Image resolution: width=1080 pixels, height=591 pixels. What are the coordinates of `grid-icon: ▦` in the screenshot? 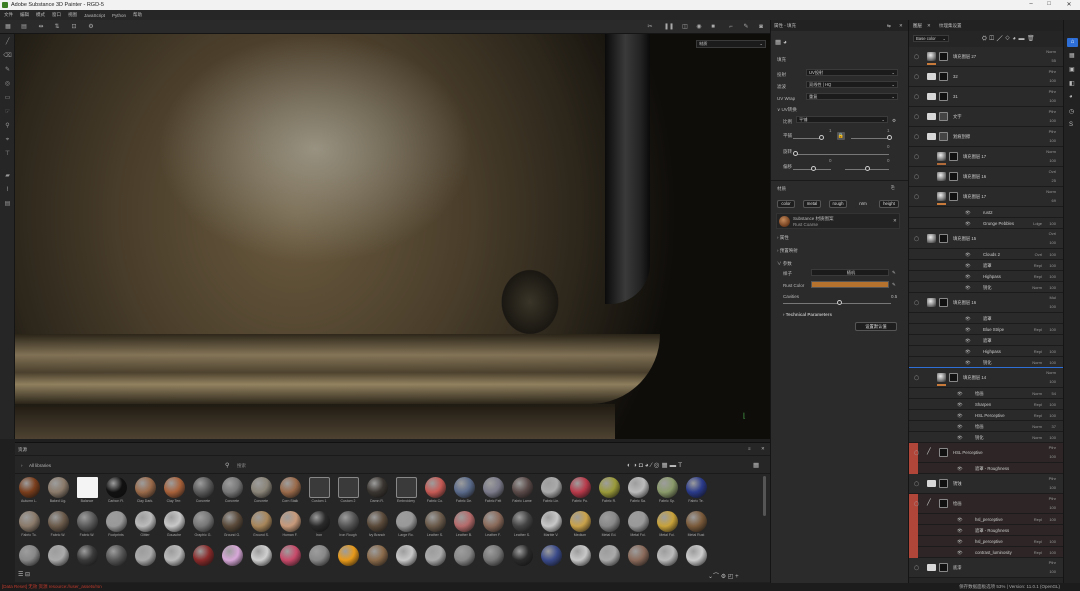 It's located at (8, 27).